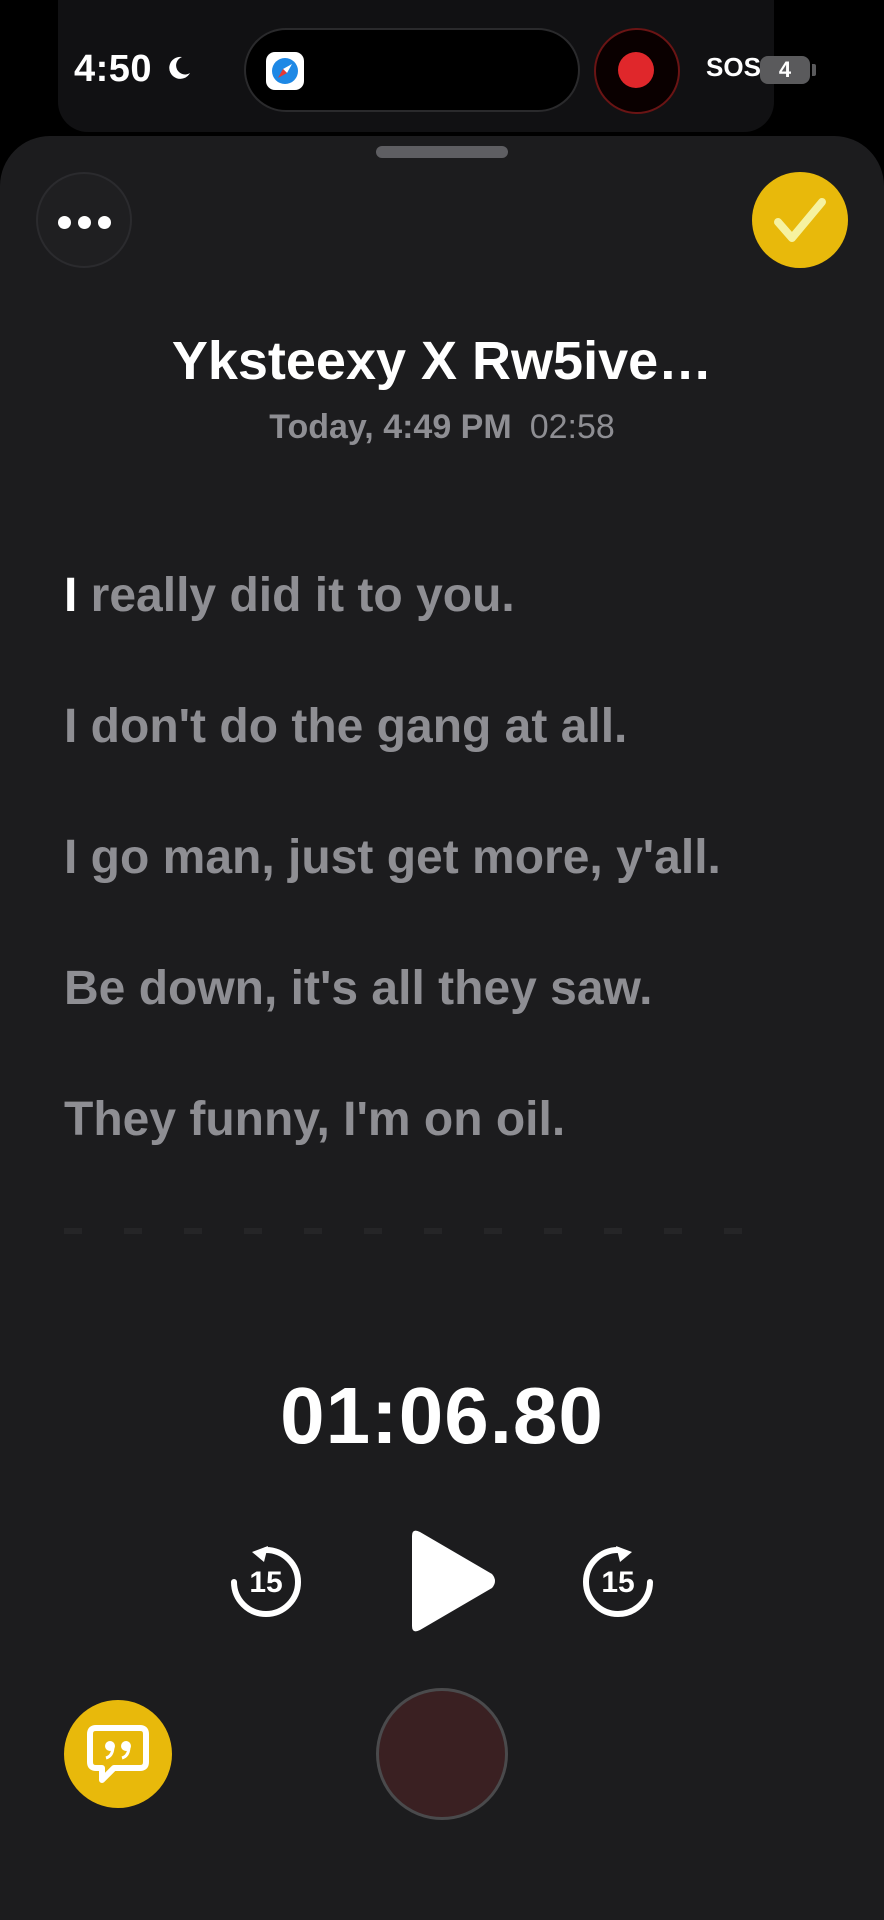 The width and height of the screenshot is (884, 1920). Describe the element at coordinates (442, 1415) in the screenshot. I see `playback-timer: 01:06.80` at that location.